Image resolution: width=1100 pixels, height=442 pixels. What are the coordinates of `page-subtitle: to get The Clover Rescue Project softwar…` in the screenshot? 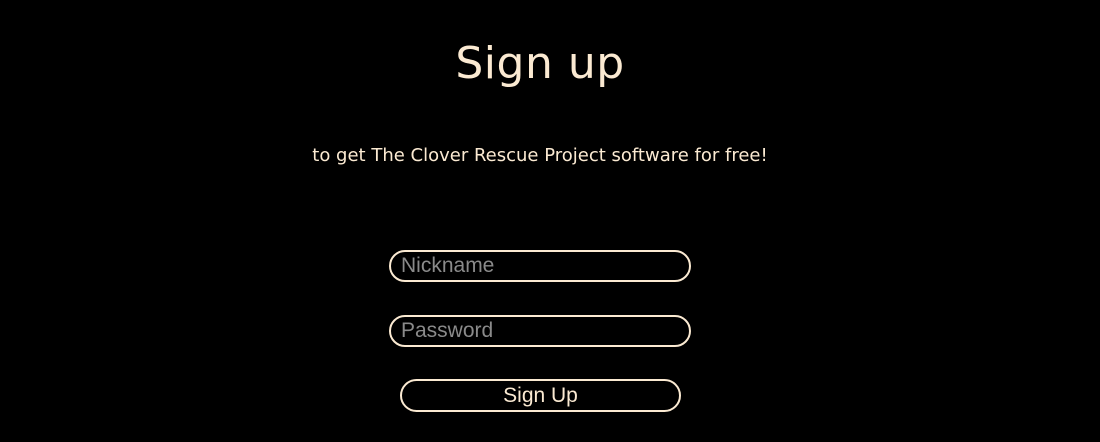 It's located at (540, 155).